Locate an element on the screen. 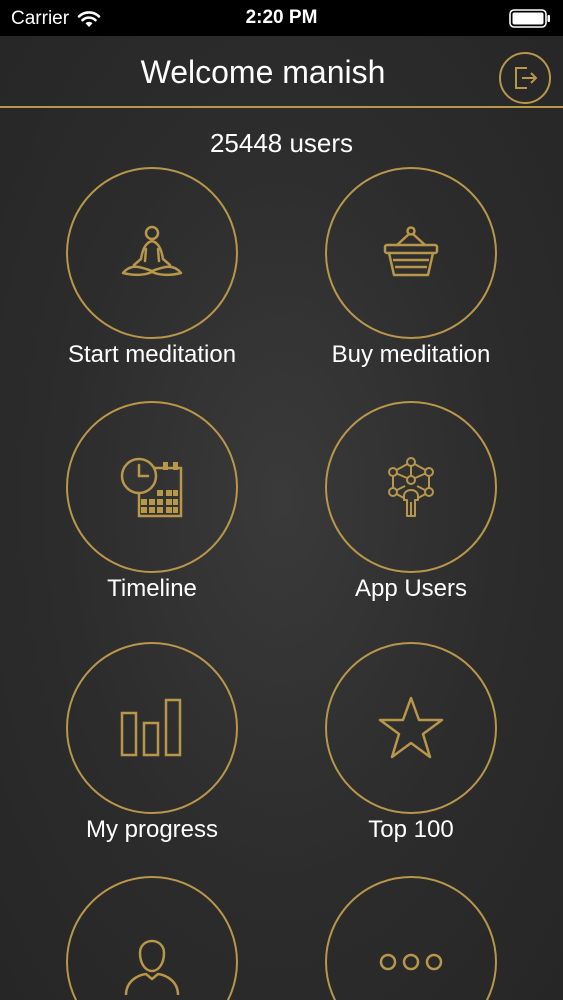  buy-meditation-button is located at coordinates (411, 253).